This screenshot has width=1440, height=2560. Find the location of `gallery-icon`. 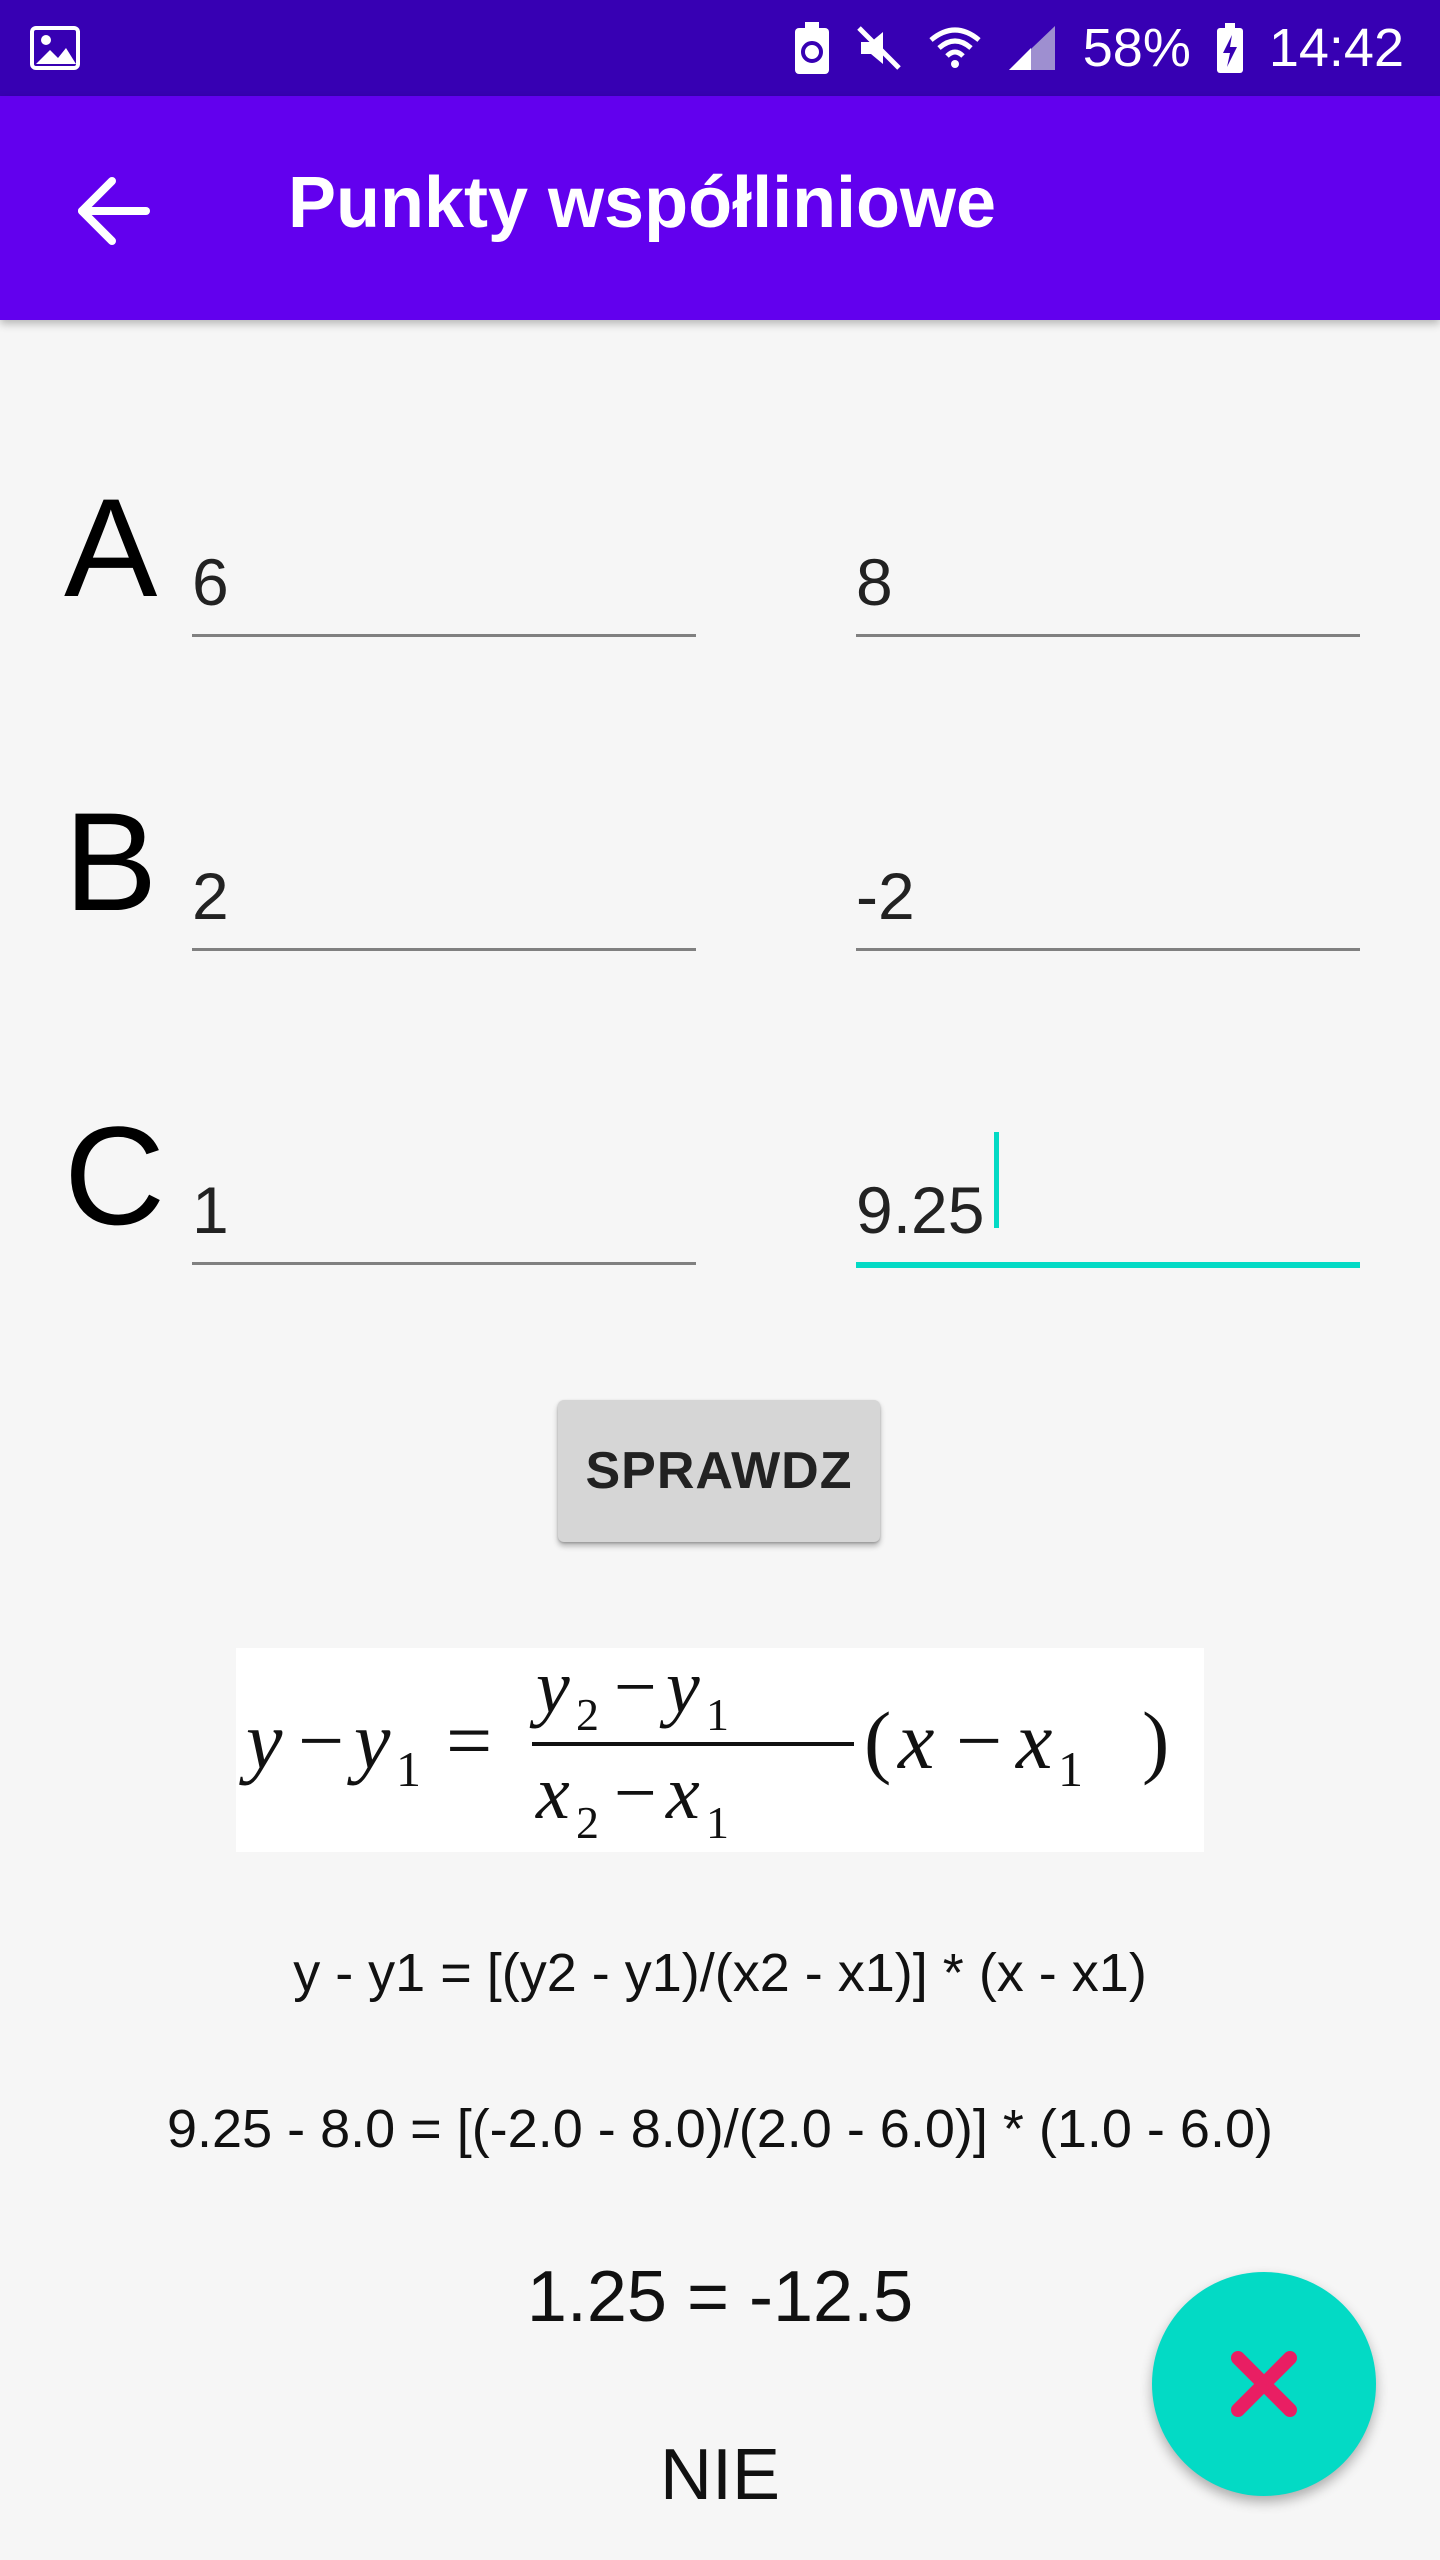

gallery-icon is located at coordinates (55, 50).